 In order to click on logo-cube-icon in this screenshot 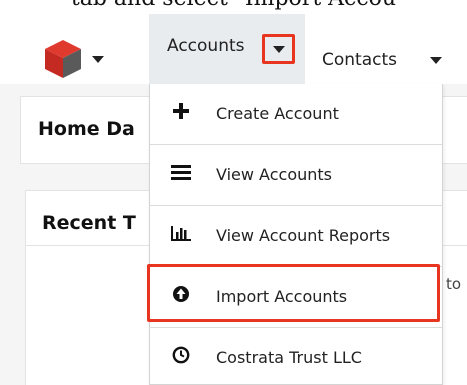, I will do `click(63, 59)`.